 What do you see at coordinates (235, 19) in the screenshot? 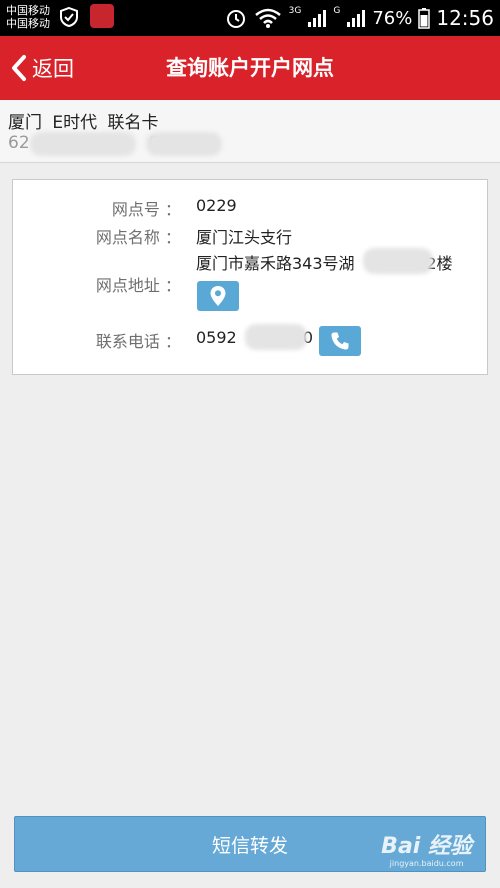
I see `alarm-icon` at bounding box center [235, 19].